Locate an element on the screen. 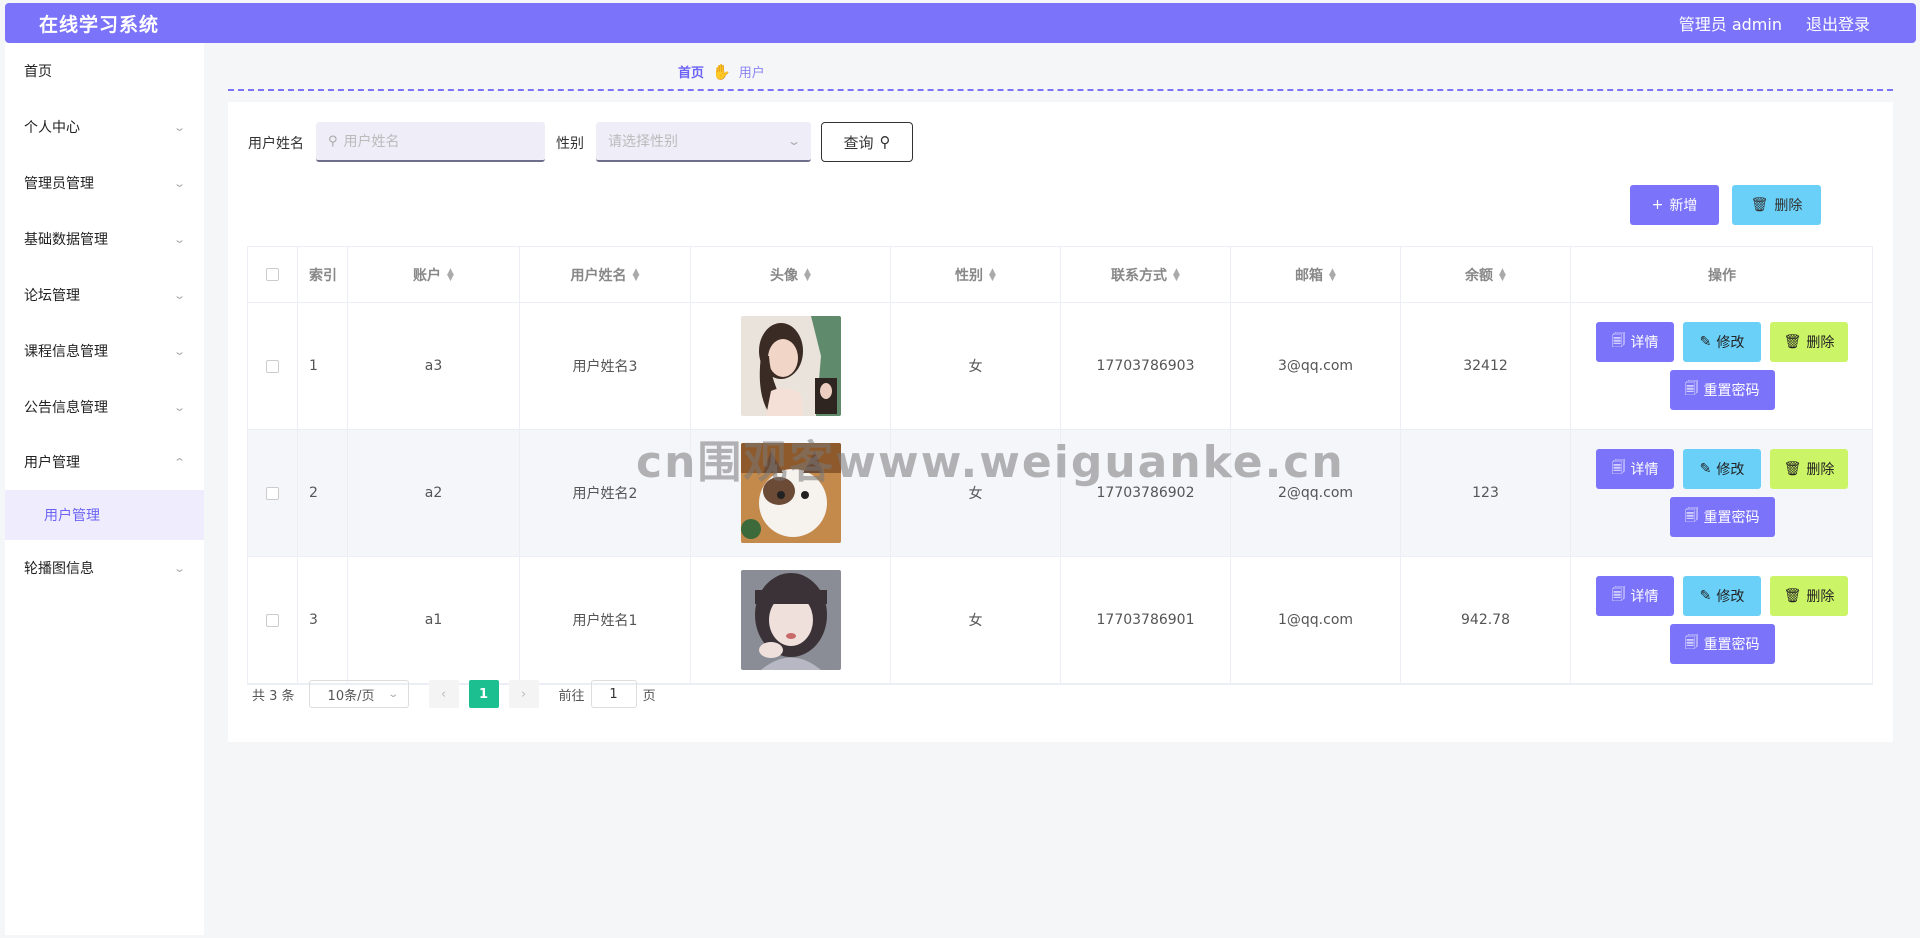  col-avatar: 头像 ▲ ▼ is located at coordinates (791, 274).